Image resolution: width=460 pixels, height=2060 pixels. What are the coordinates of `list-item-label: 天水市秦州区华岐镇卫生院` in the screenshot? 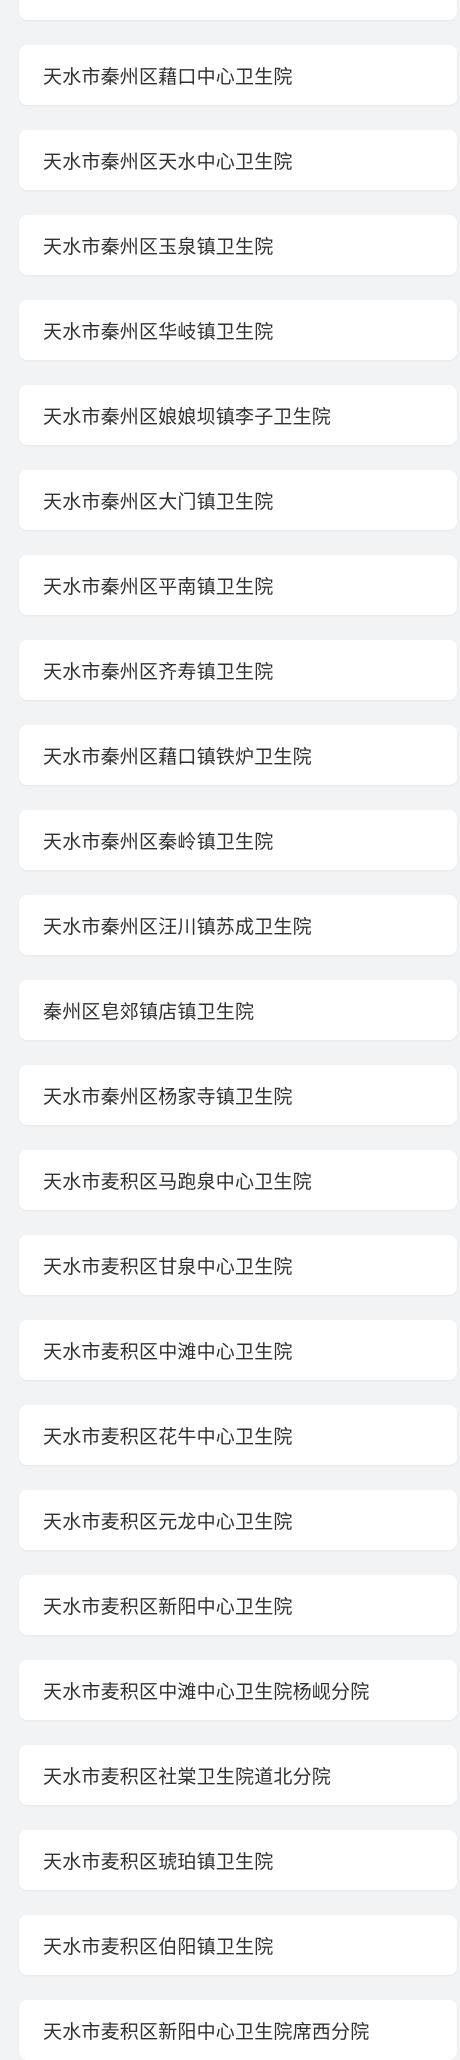 It's located at (158, 331).